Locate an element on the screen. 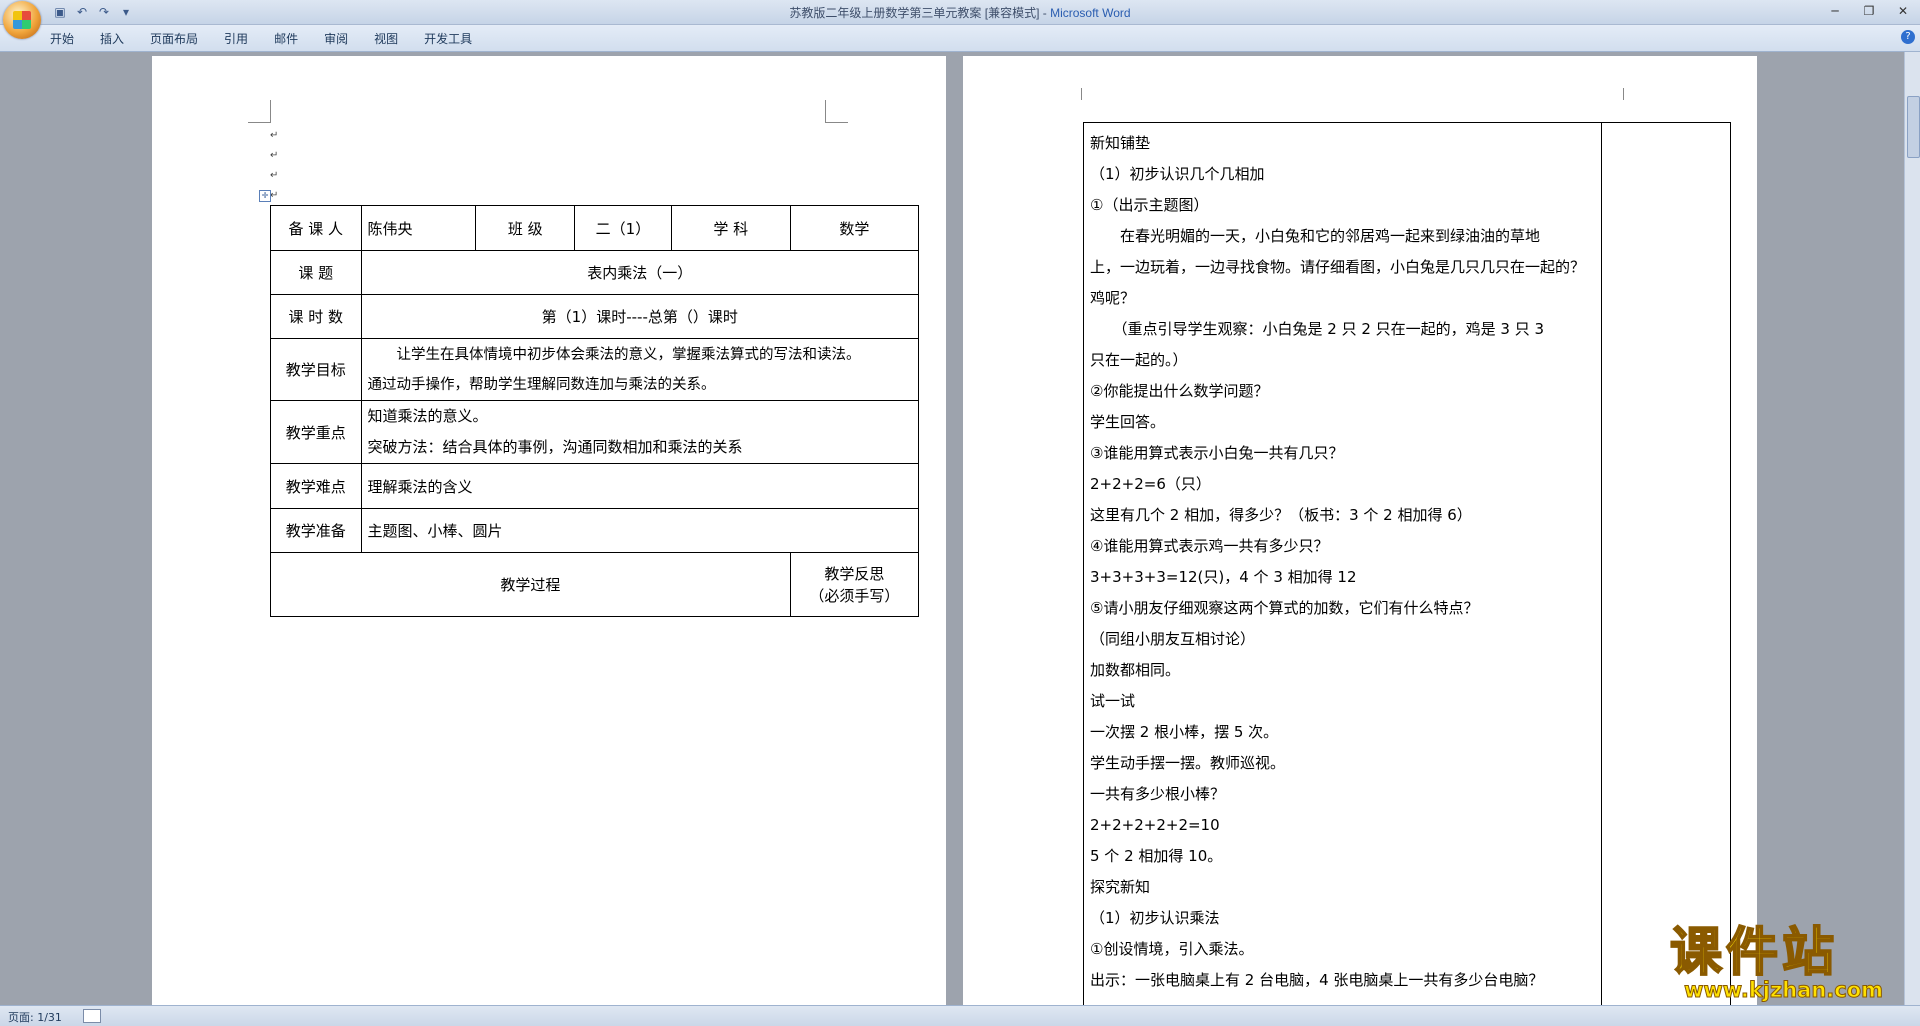 The image size is (1920, 1026). lesson-line: 5 个 2 相加得 10。 is located at coordinates (1156, 856).